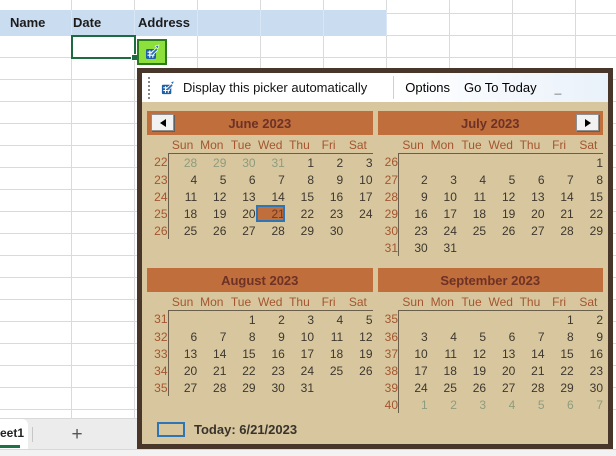  What do you see at coordinates (559, 213) in the screenshot?
I see `date-cell: 21` at bounding box center [559, 213].